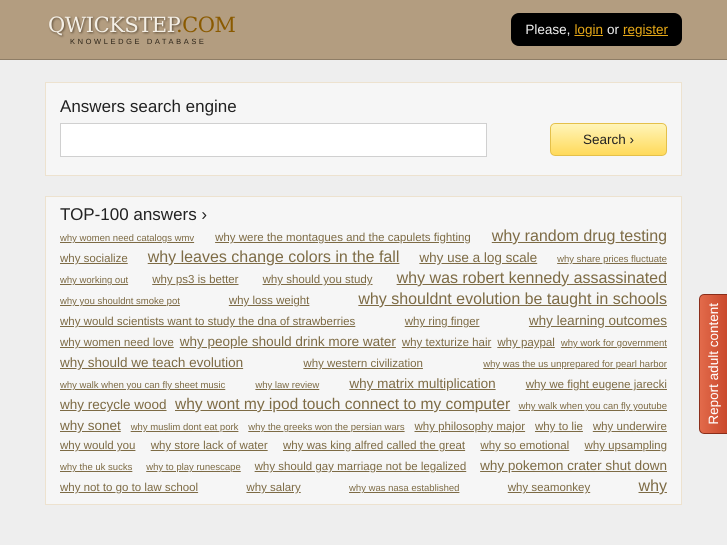  What do you see at coordinates (592, 406) in the screenshot?
I see `tag-link: why walk when you can fly youtube` at bounding box center [592, 406].